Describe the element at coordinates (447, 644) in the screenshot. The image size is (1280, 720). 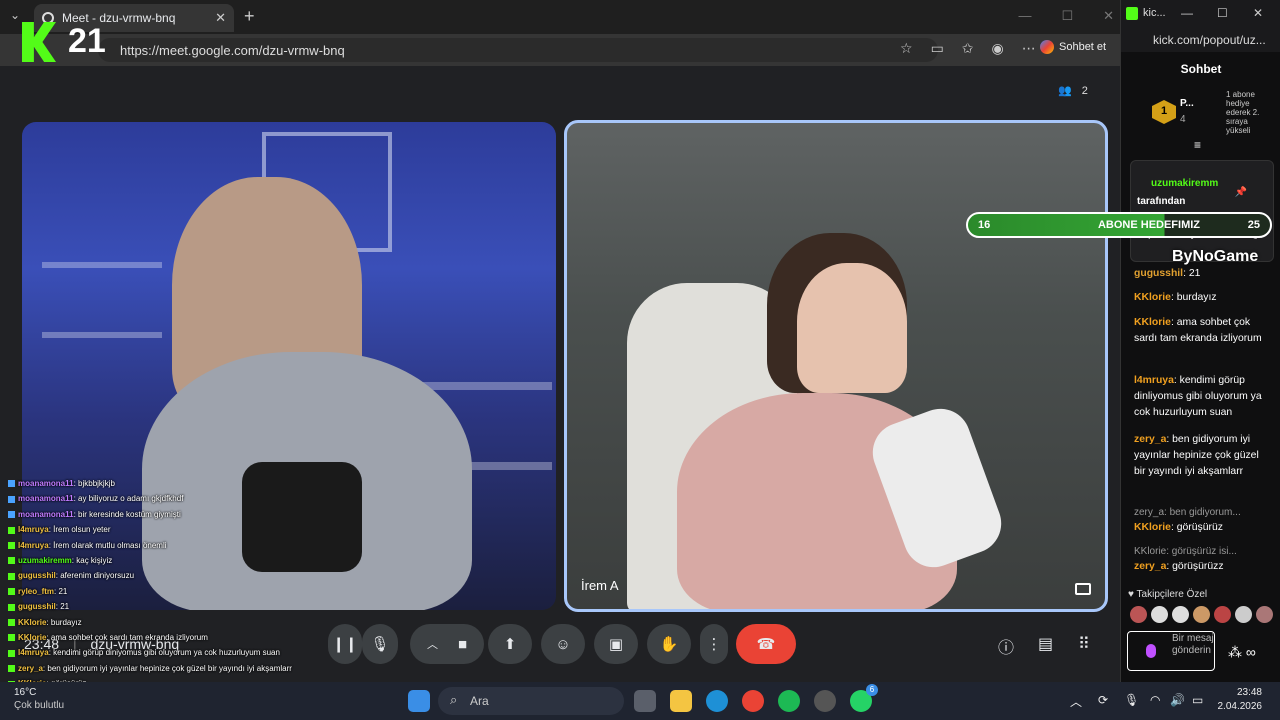
I see `camera-button: ︿ ■` at that location.